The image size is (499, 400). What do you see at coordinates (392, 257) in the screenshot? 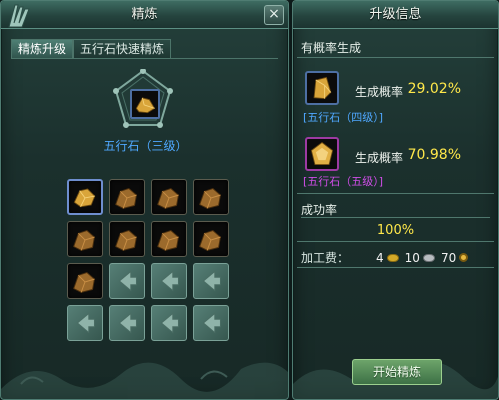
I see `gold-coin-icon` at bounding box center [392, 257].